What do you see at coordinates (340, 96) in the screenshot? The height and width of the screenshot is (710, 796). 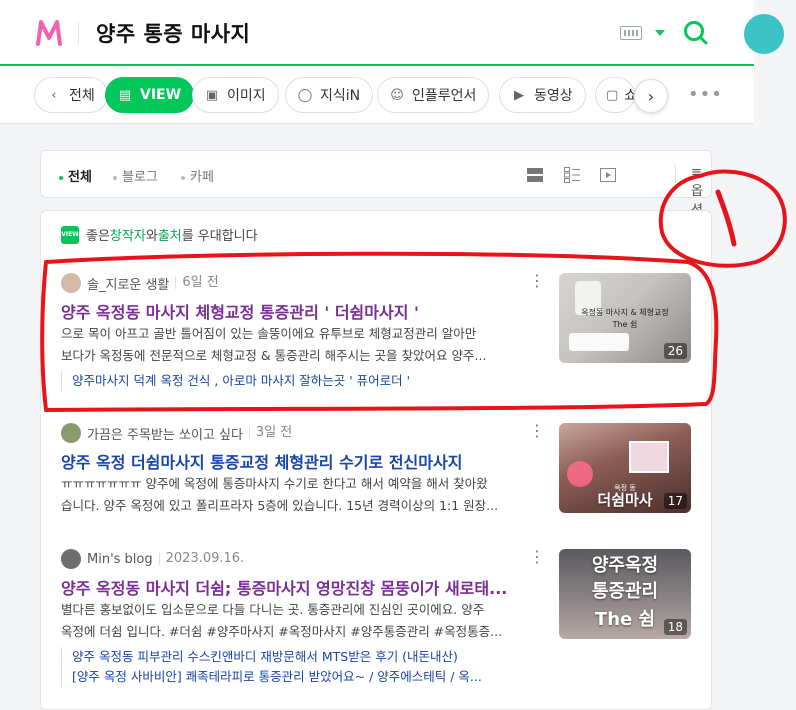 I see `tab-label: 지식iN` at bounding box center [340, 96].